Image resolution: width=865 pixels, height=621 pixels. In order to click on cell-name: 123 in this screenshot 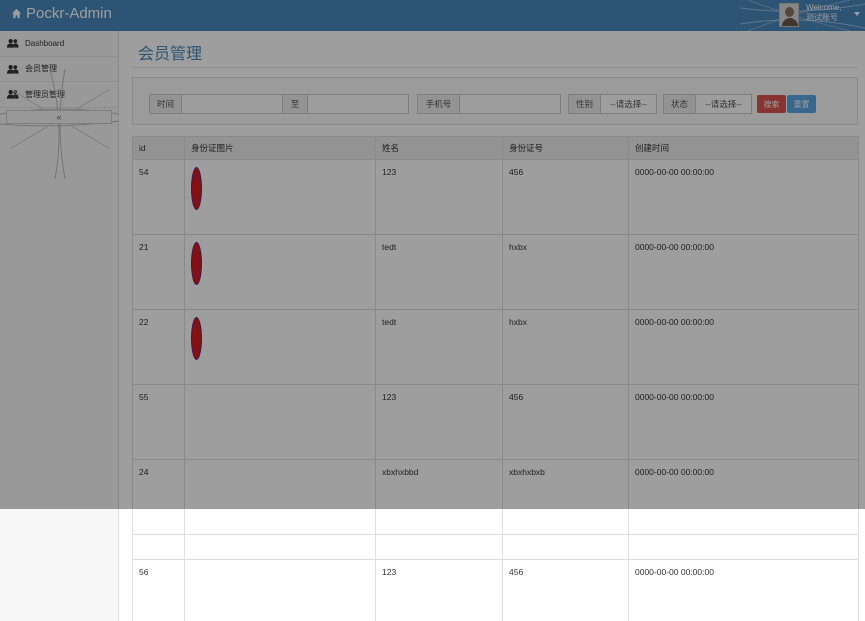, I will do `click(439, 590)`.